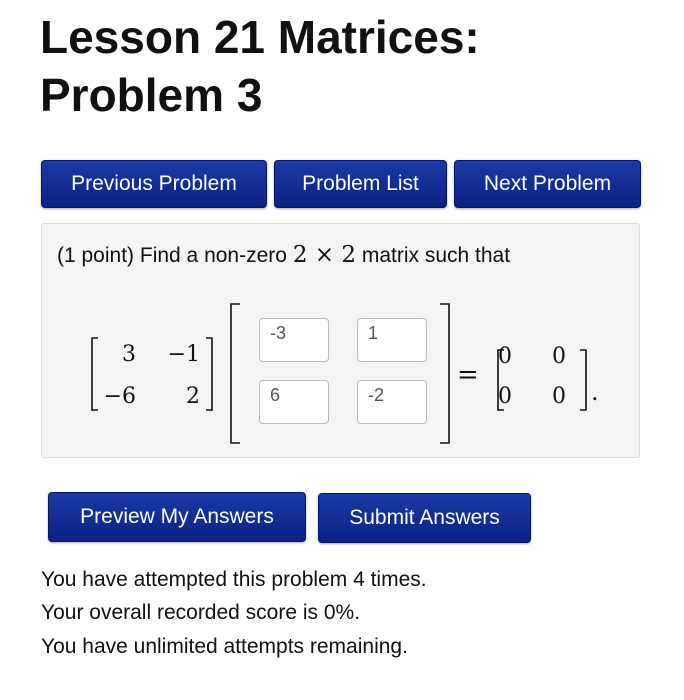  What do you see at coordinates (260, 66) in the screenshot?
I see `page-title: Lesson 21 Matrices: Problem 3` at bounding box center [260, 66].